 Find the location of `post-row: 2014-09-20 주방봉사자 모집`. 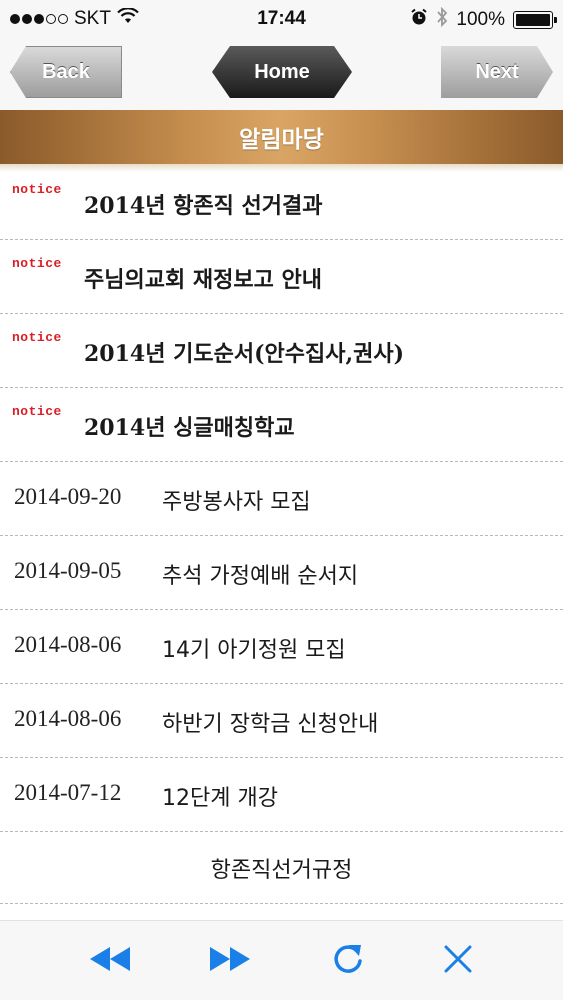

post-row: 2014-09-20 주방봉사자 모집 is located at coordinates (281, 499).